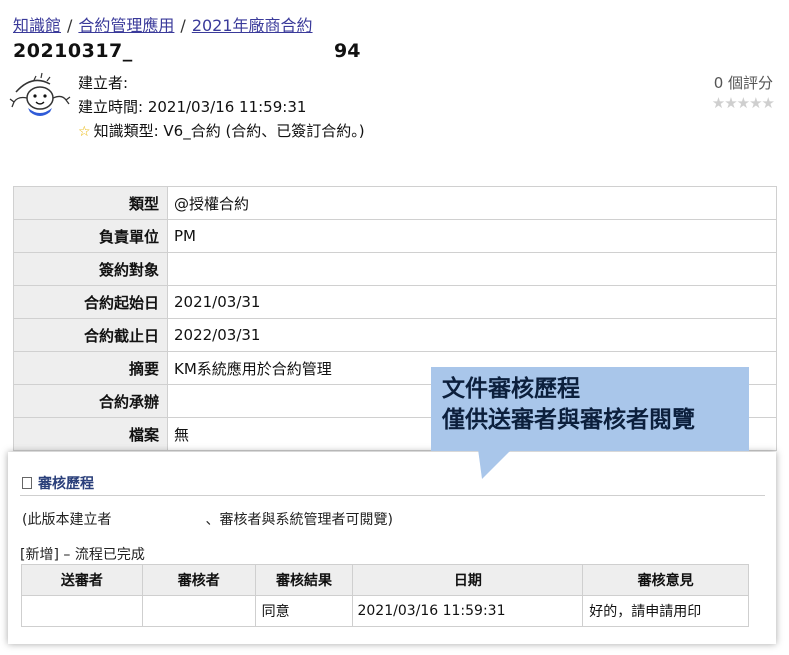 The image size is (789, 655). I want to click on divider, so click(392, 495).